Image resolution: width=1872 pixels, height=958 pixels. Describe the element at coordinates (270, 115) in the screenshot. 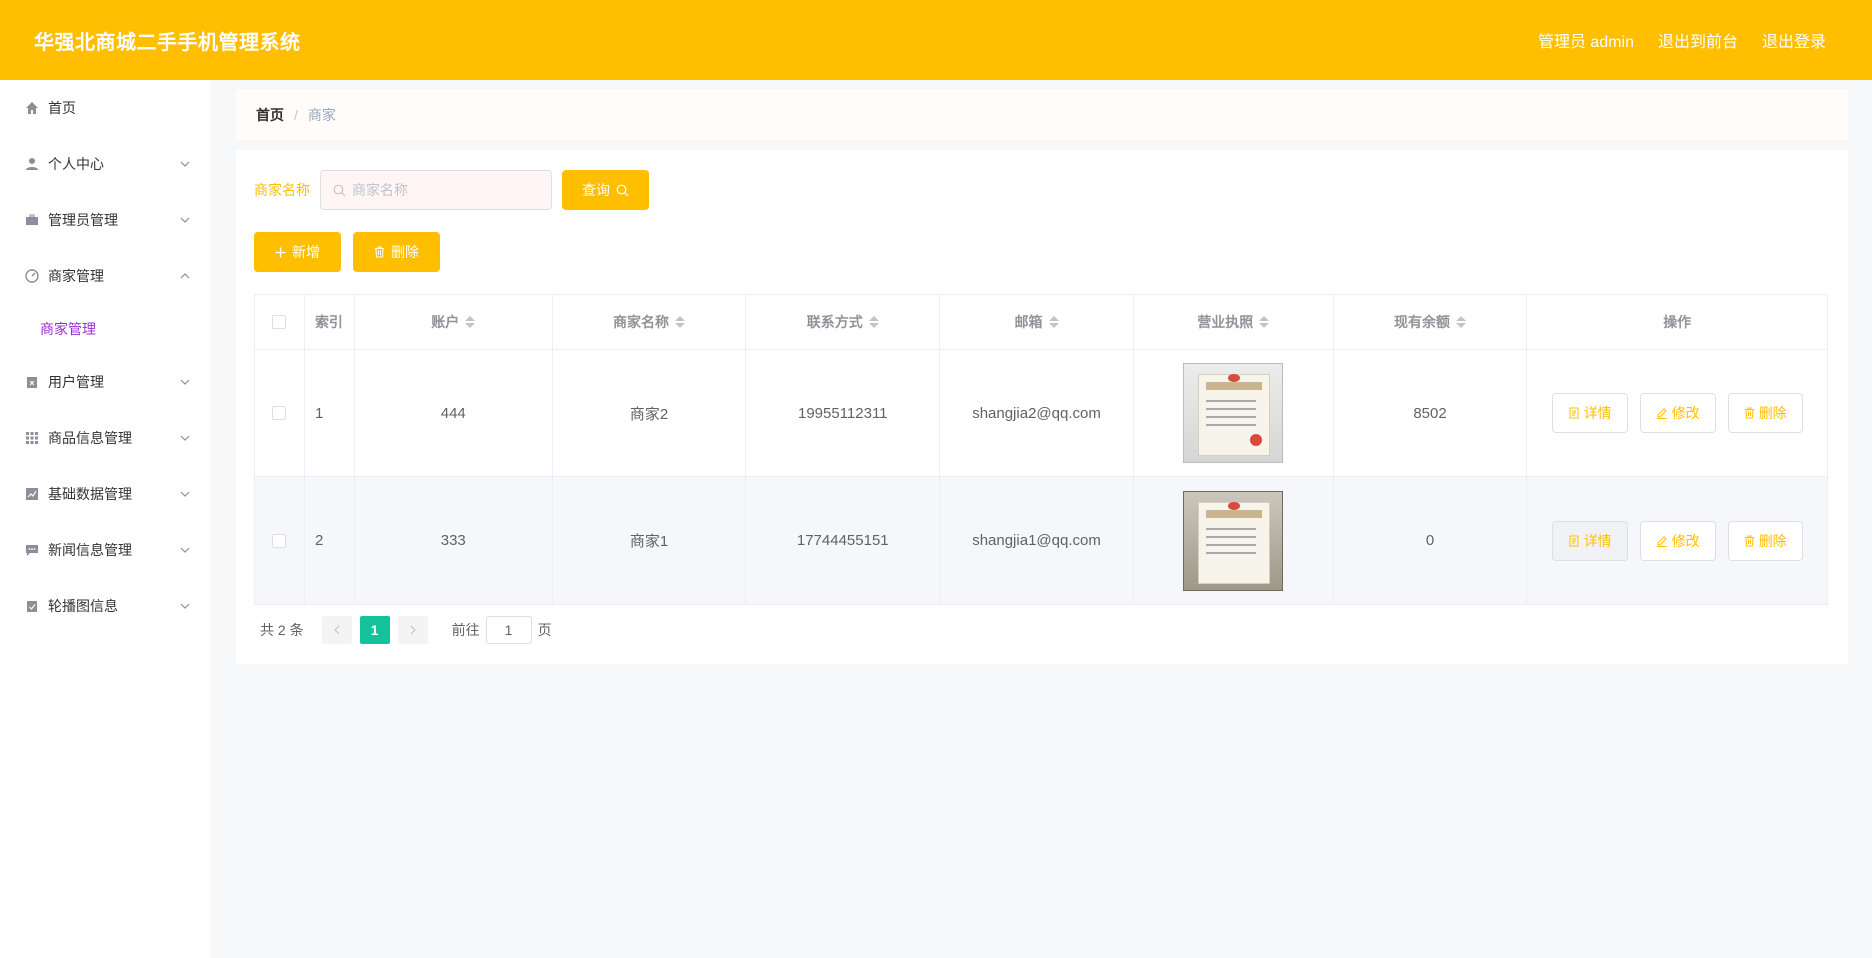

I see `breadcrumb-home: 首页` at that location.